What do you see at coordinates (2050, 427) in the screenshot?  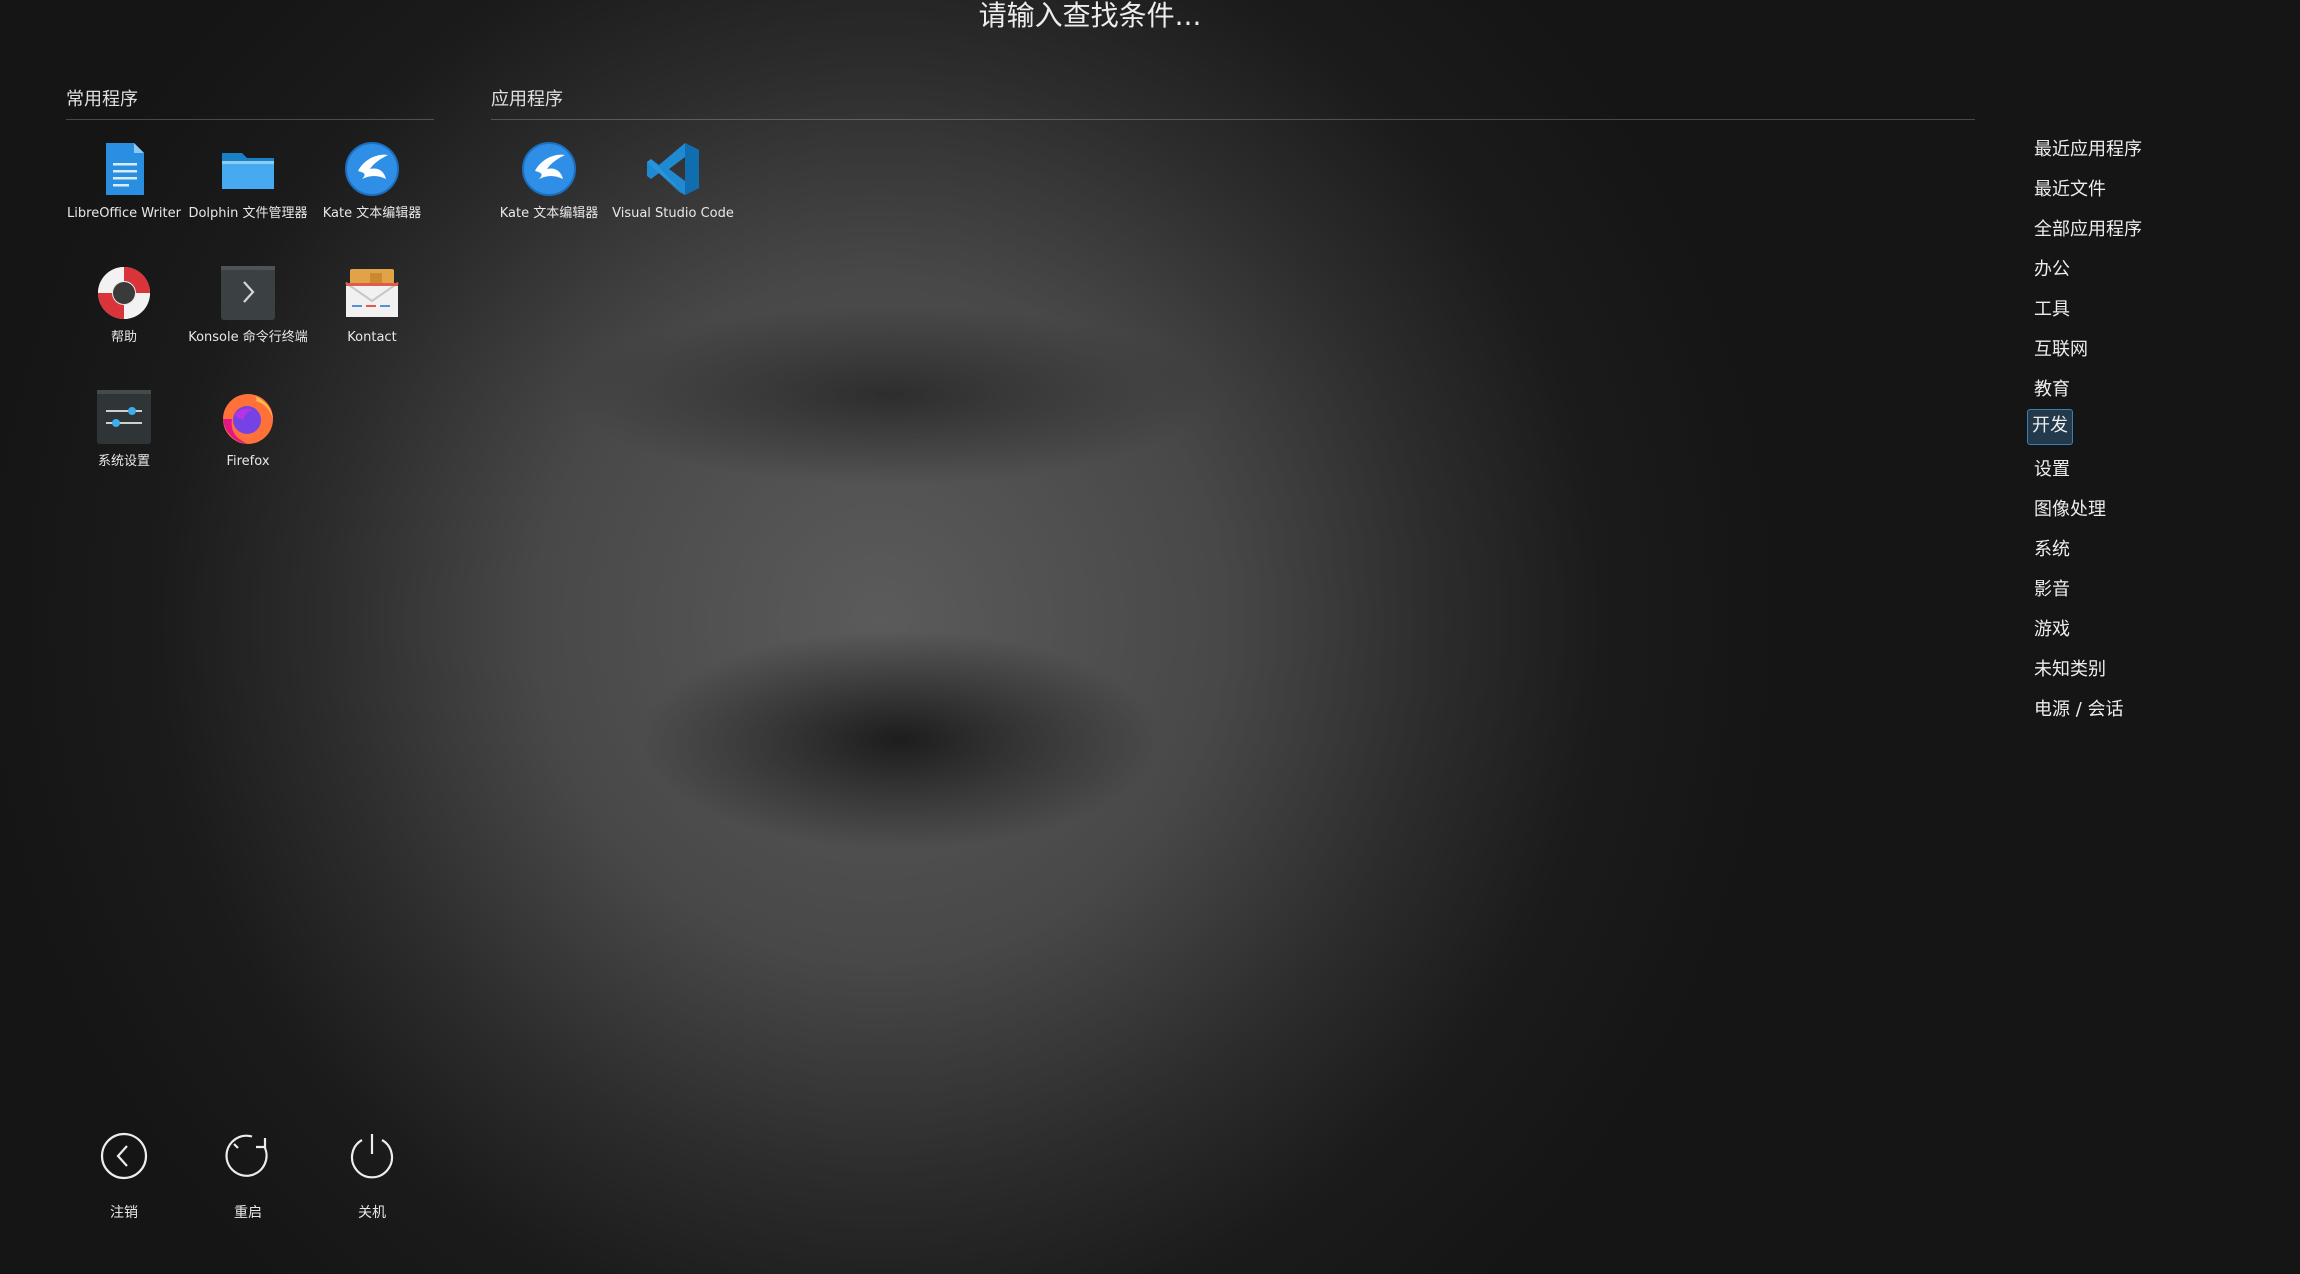 I see `category-development: 开发` at bounding box center [2050, 427].